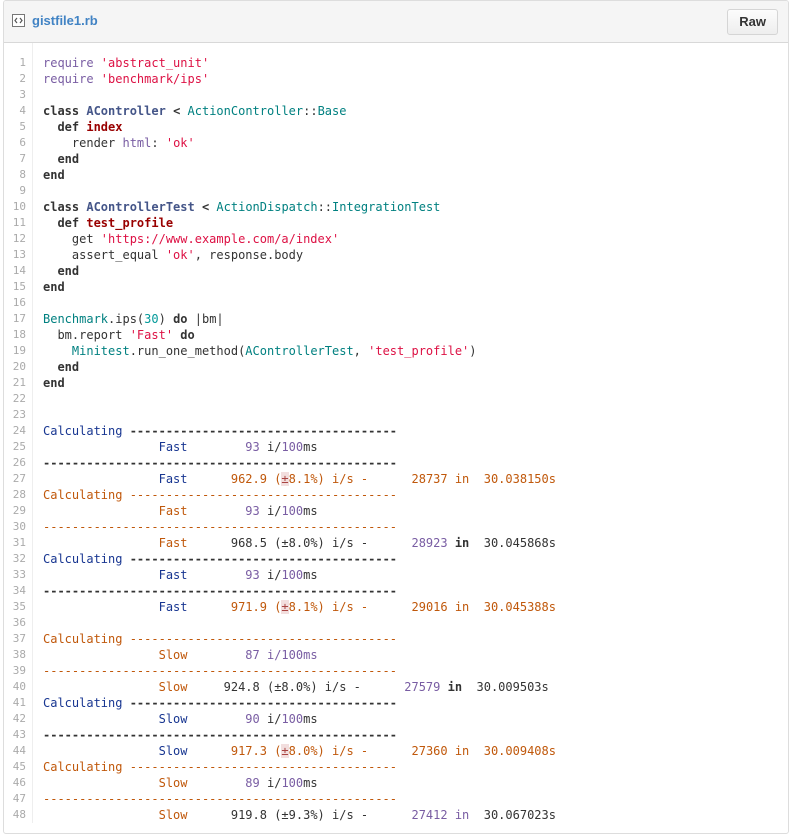 The width and height of the screenshot is (792, 836). I want to click on line-number: 13, so click(15, 255).